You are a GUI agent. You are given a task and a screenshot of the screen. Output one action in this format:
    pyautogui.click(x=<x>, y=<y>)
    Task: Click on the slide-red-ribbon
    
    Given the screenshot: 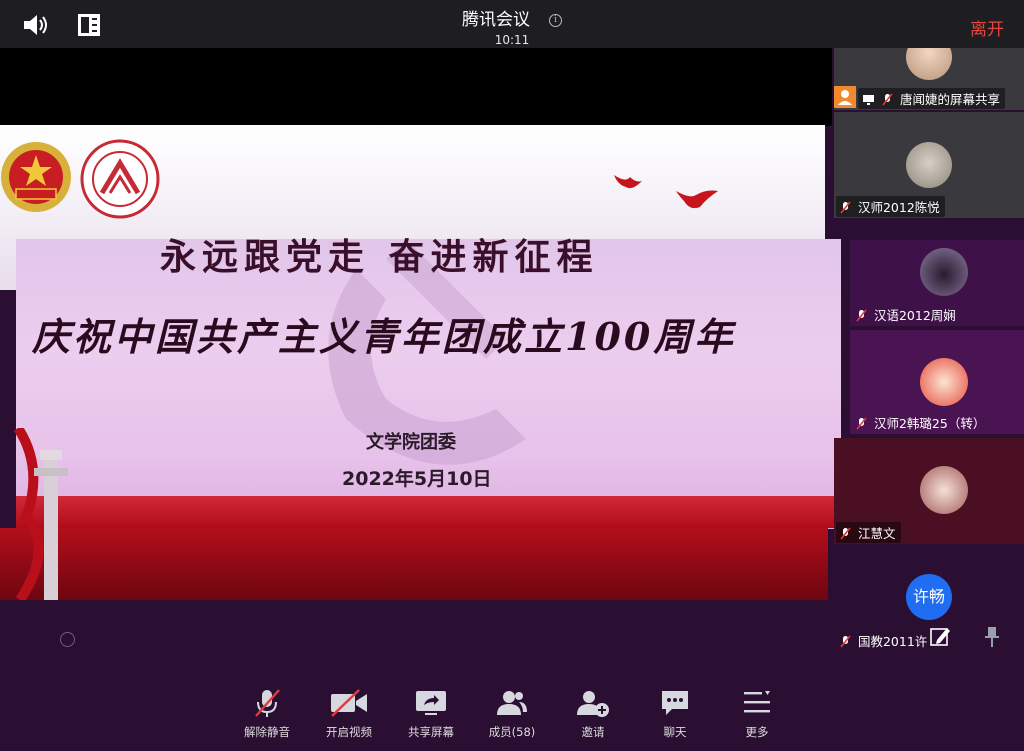 What is the action you would take?
    pyautogui.click(x=428, y=512)
    